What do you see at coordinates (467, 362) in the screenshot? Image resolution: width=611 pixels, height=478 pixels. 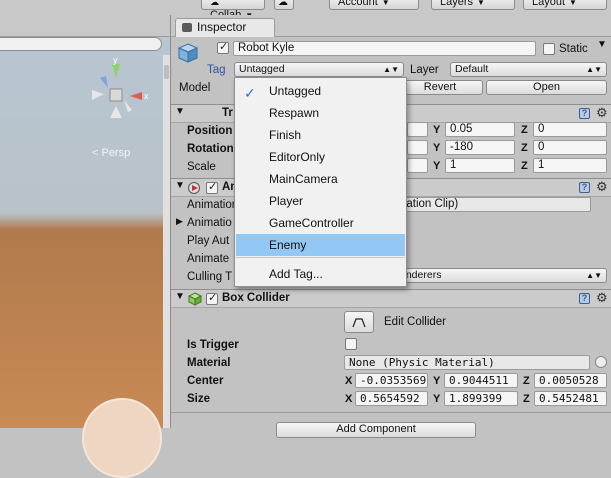 I see `material-field: None (Physic Material)` at bounding box center [467, 362].